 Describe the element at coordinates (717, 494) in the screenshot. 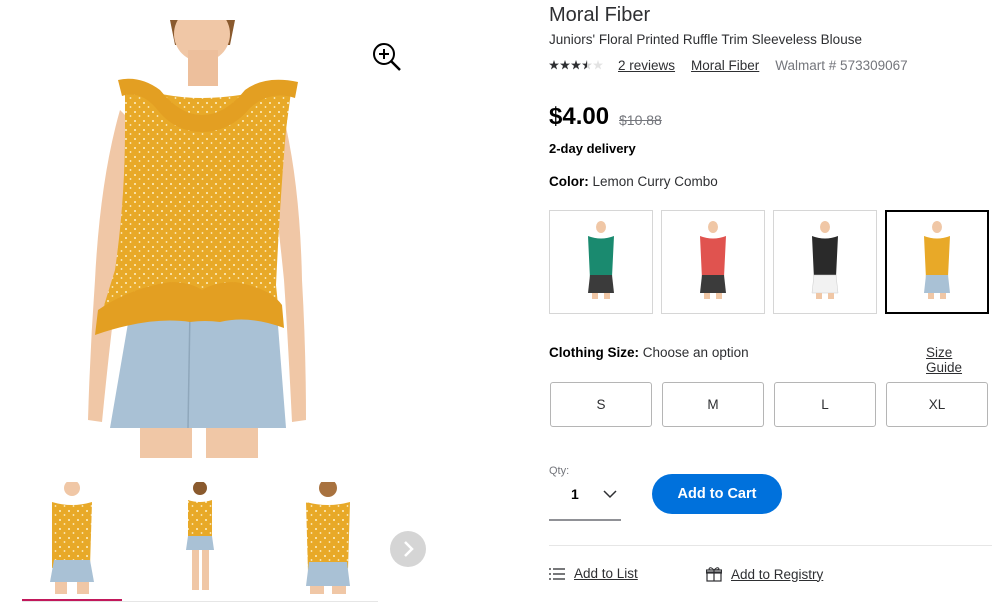

I see `add-to-cart-button: Add to Cart` at that location.